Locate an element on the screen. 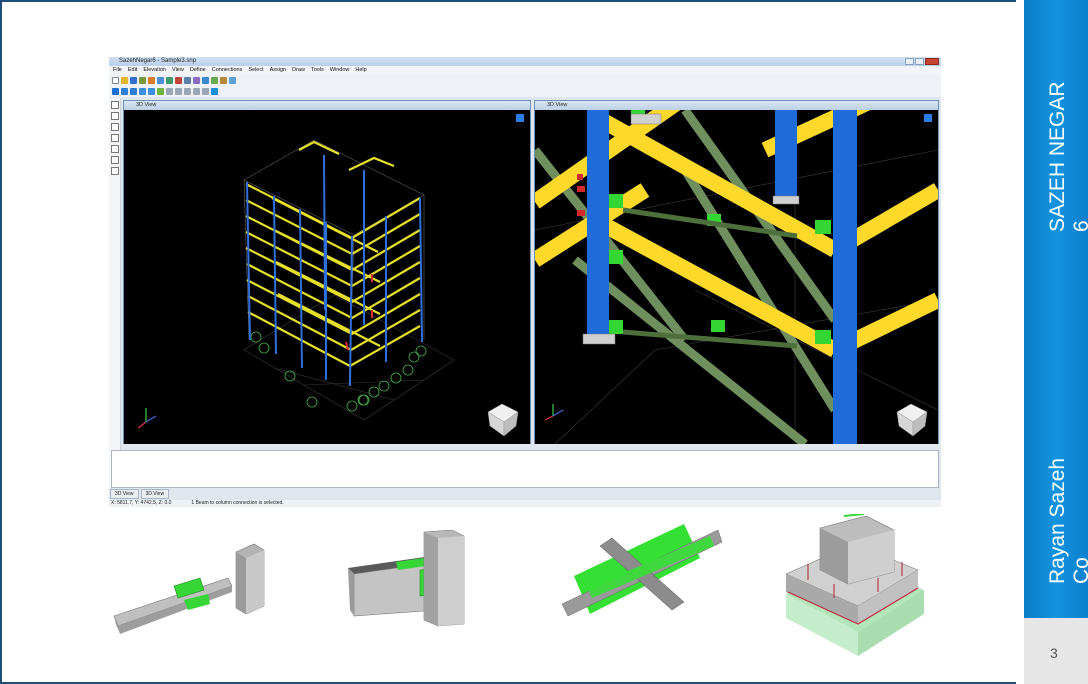 The width and height of the screenshot is (1088, 684). page-number: 3 is located at coordinates (1054, 653).